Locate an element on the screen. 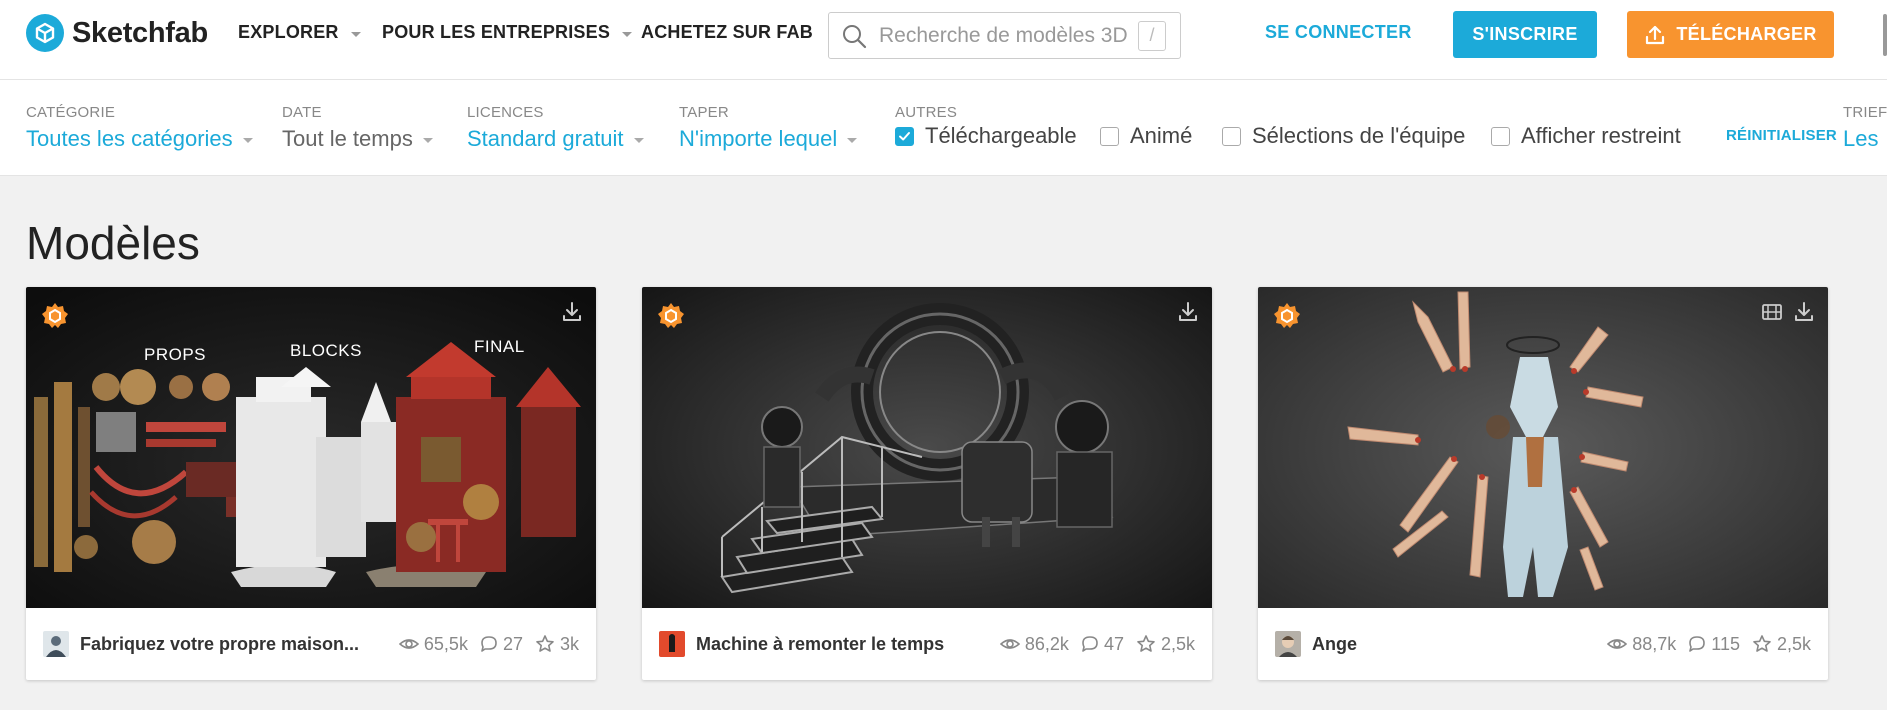 The height and width of the screenshot is (710, 1887). thumb-label-props: PROPS is located at coordinates (175, 354).